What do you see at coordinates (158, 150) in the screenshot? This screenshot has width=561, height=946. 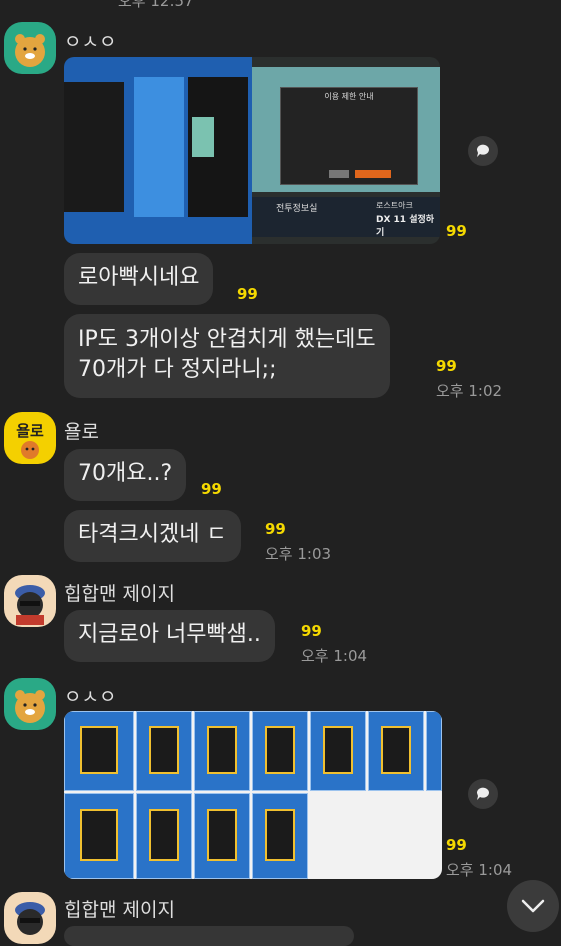 I see `photo-monitor` at bounding box center [158, 150].